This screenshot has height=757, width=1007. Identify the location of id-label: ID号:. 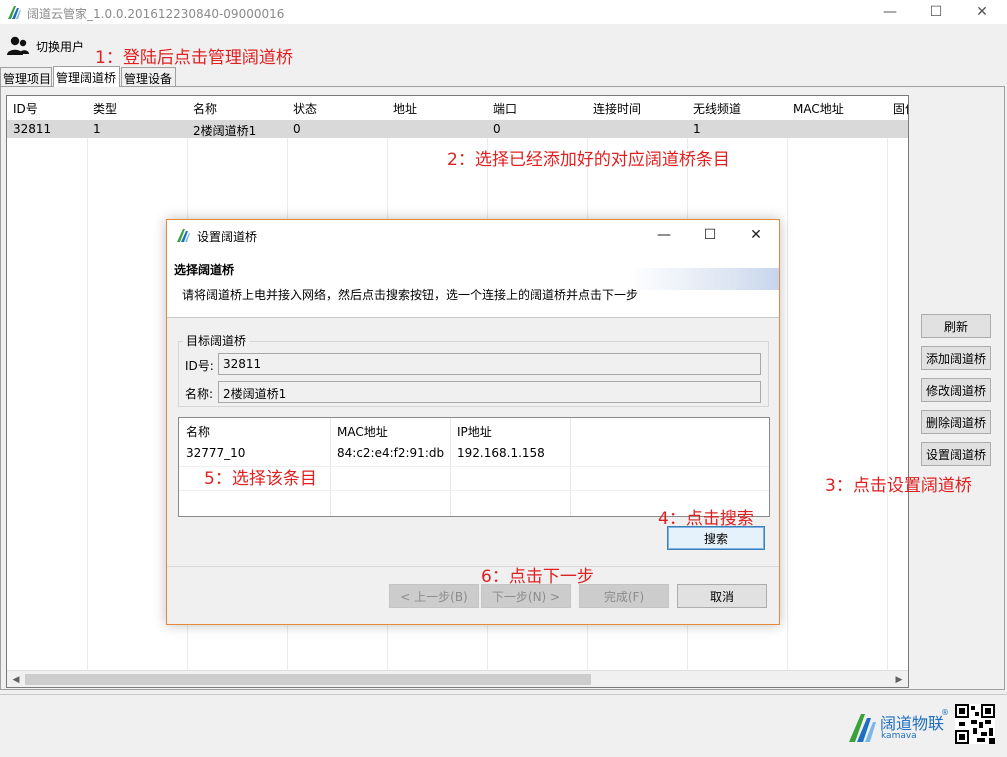
(199, 366).